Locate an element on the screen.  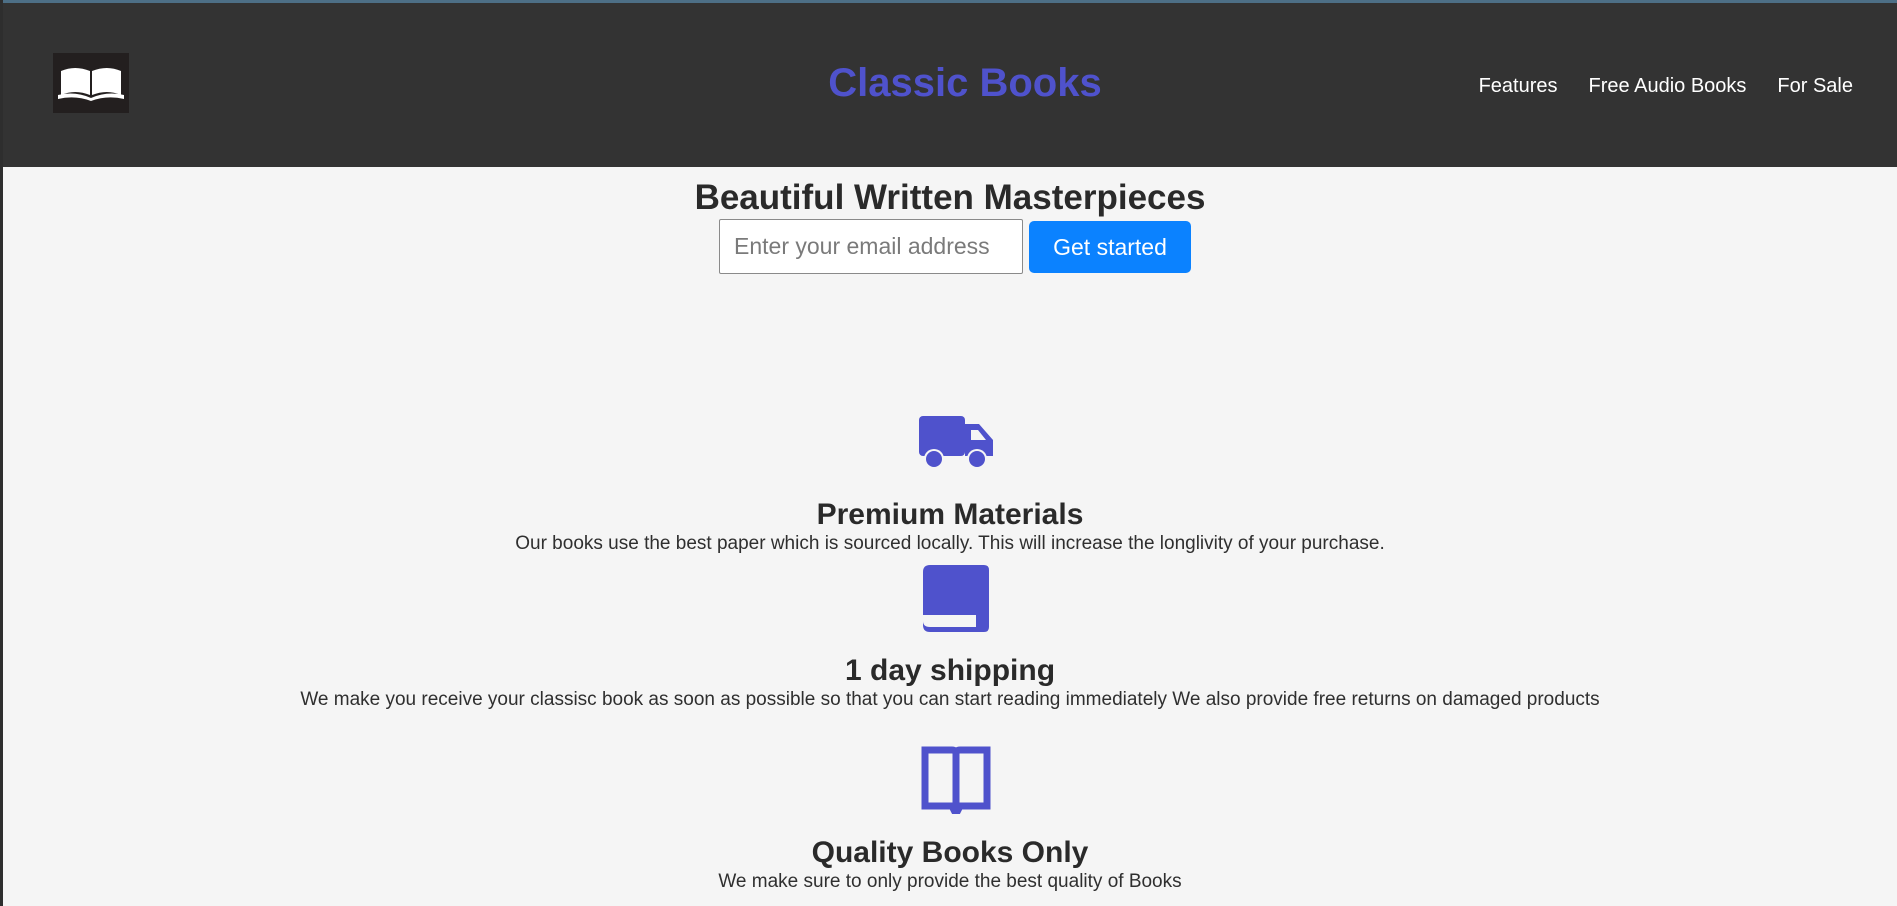
signup-form: Get started is located at coordinates (955, 246).